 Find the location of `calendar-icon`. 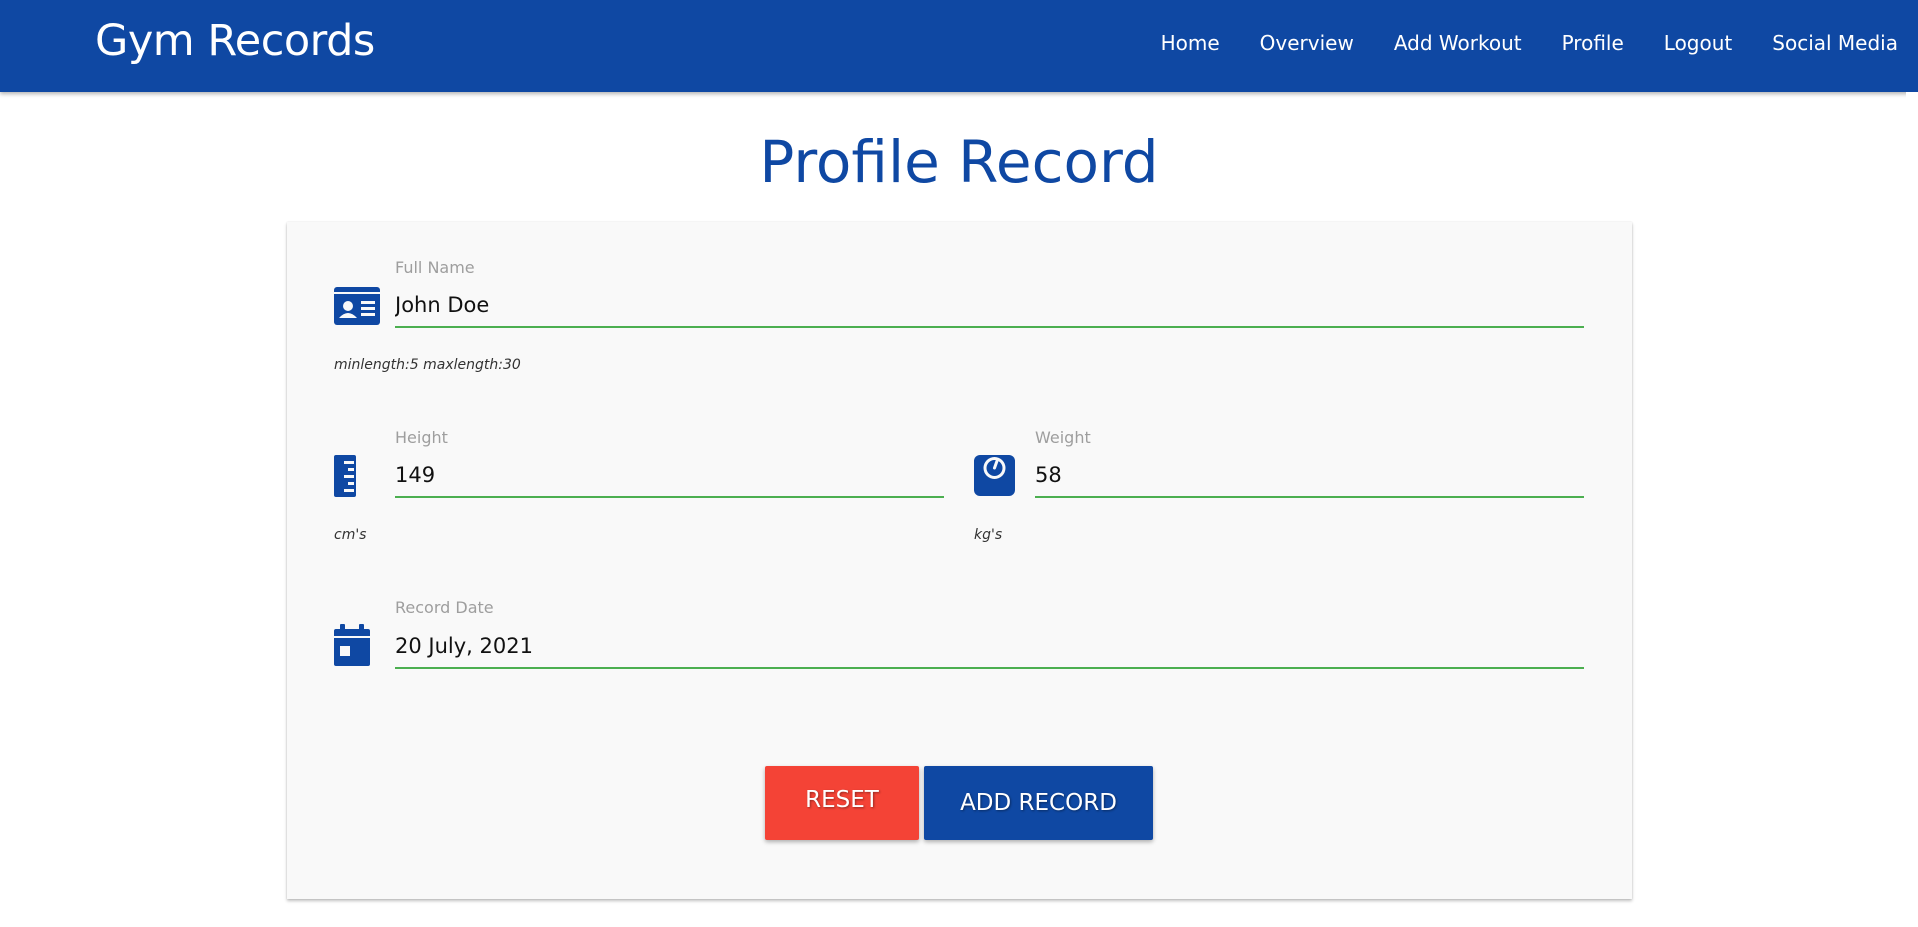

calendar-icon is located at coordinates (352, 647).